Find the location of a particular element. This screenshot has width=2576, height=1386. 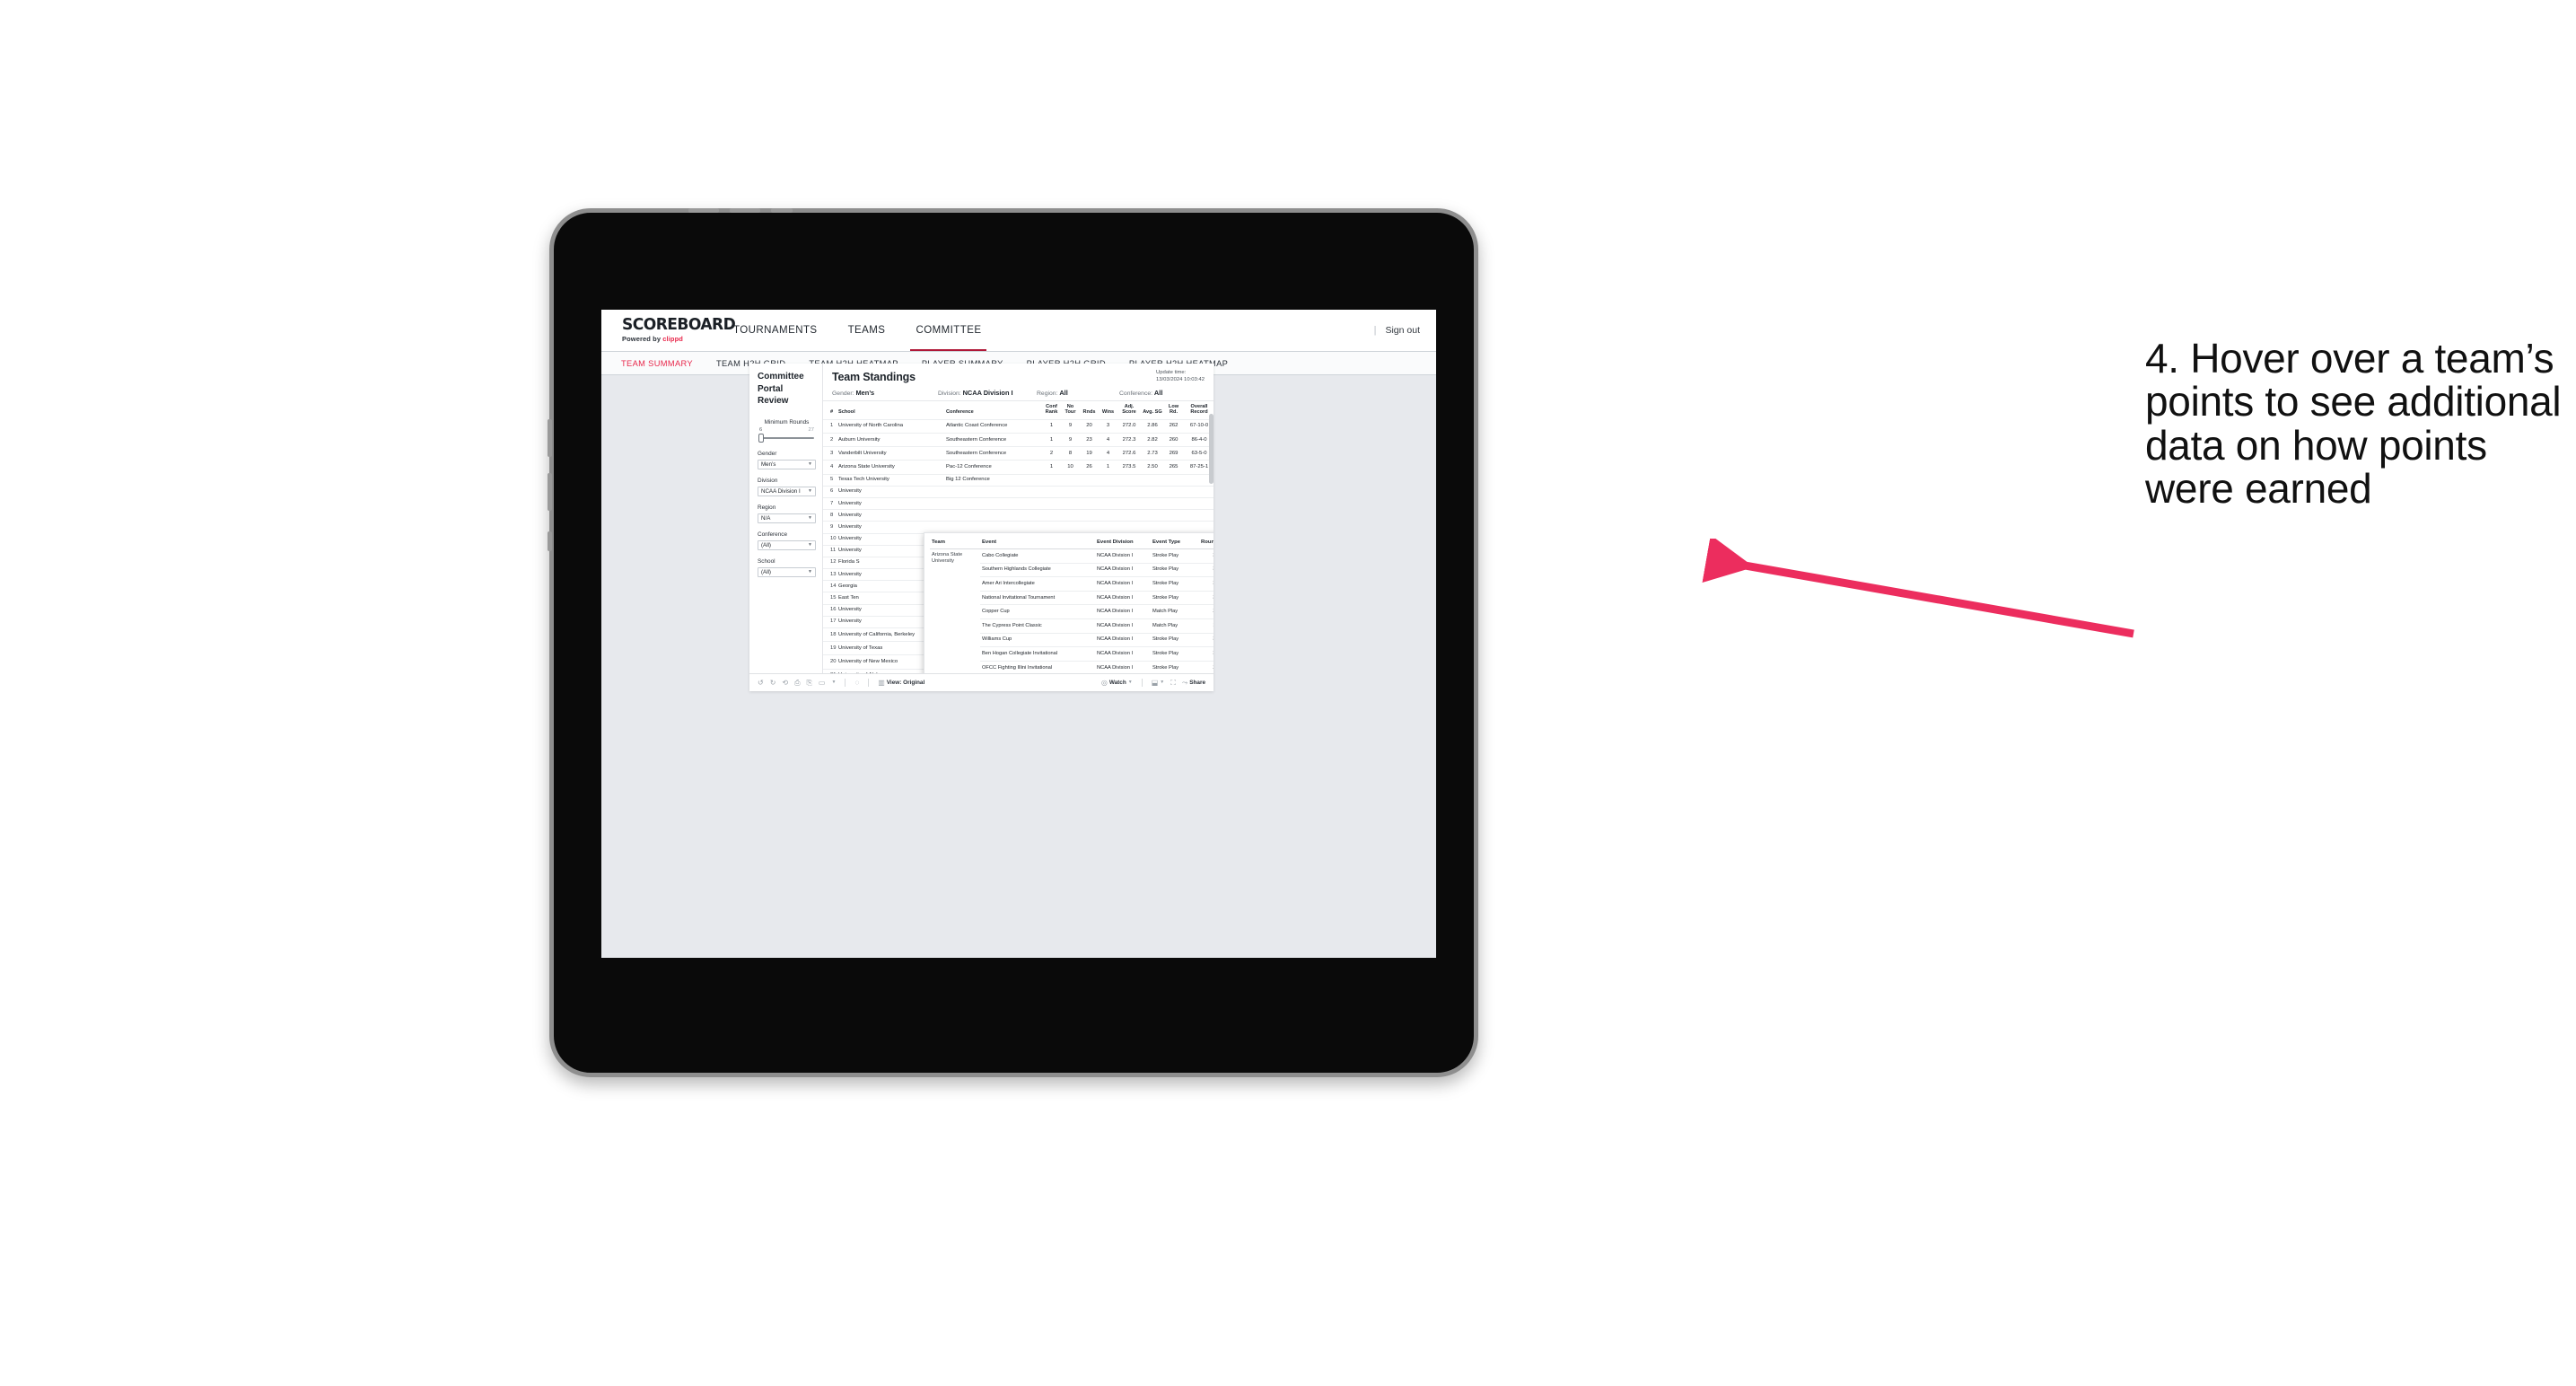

region-select: N/A ▼ is located at coordinates (787, 518).